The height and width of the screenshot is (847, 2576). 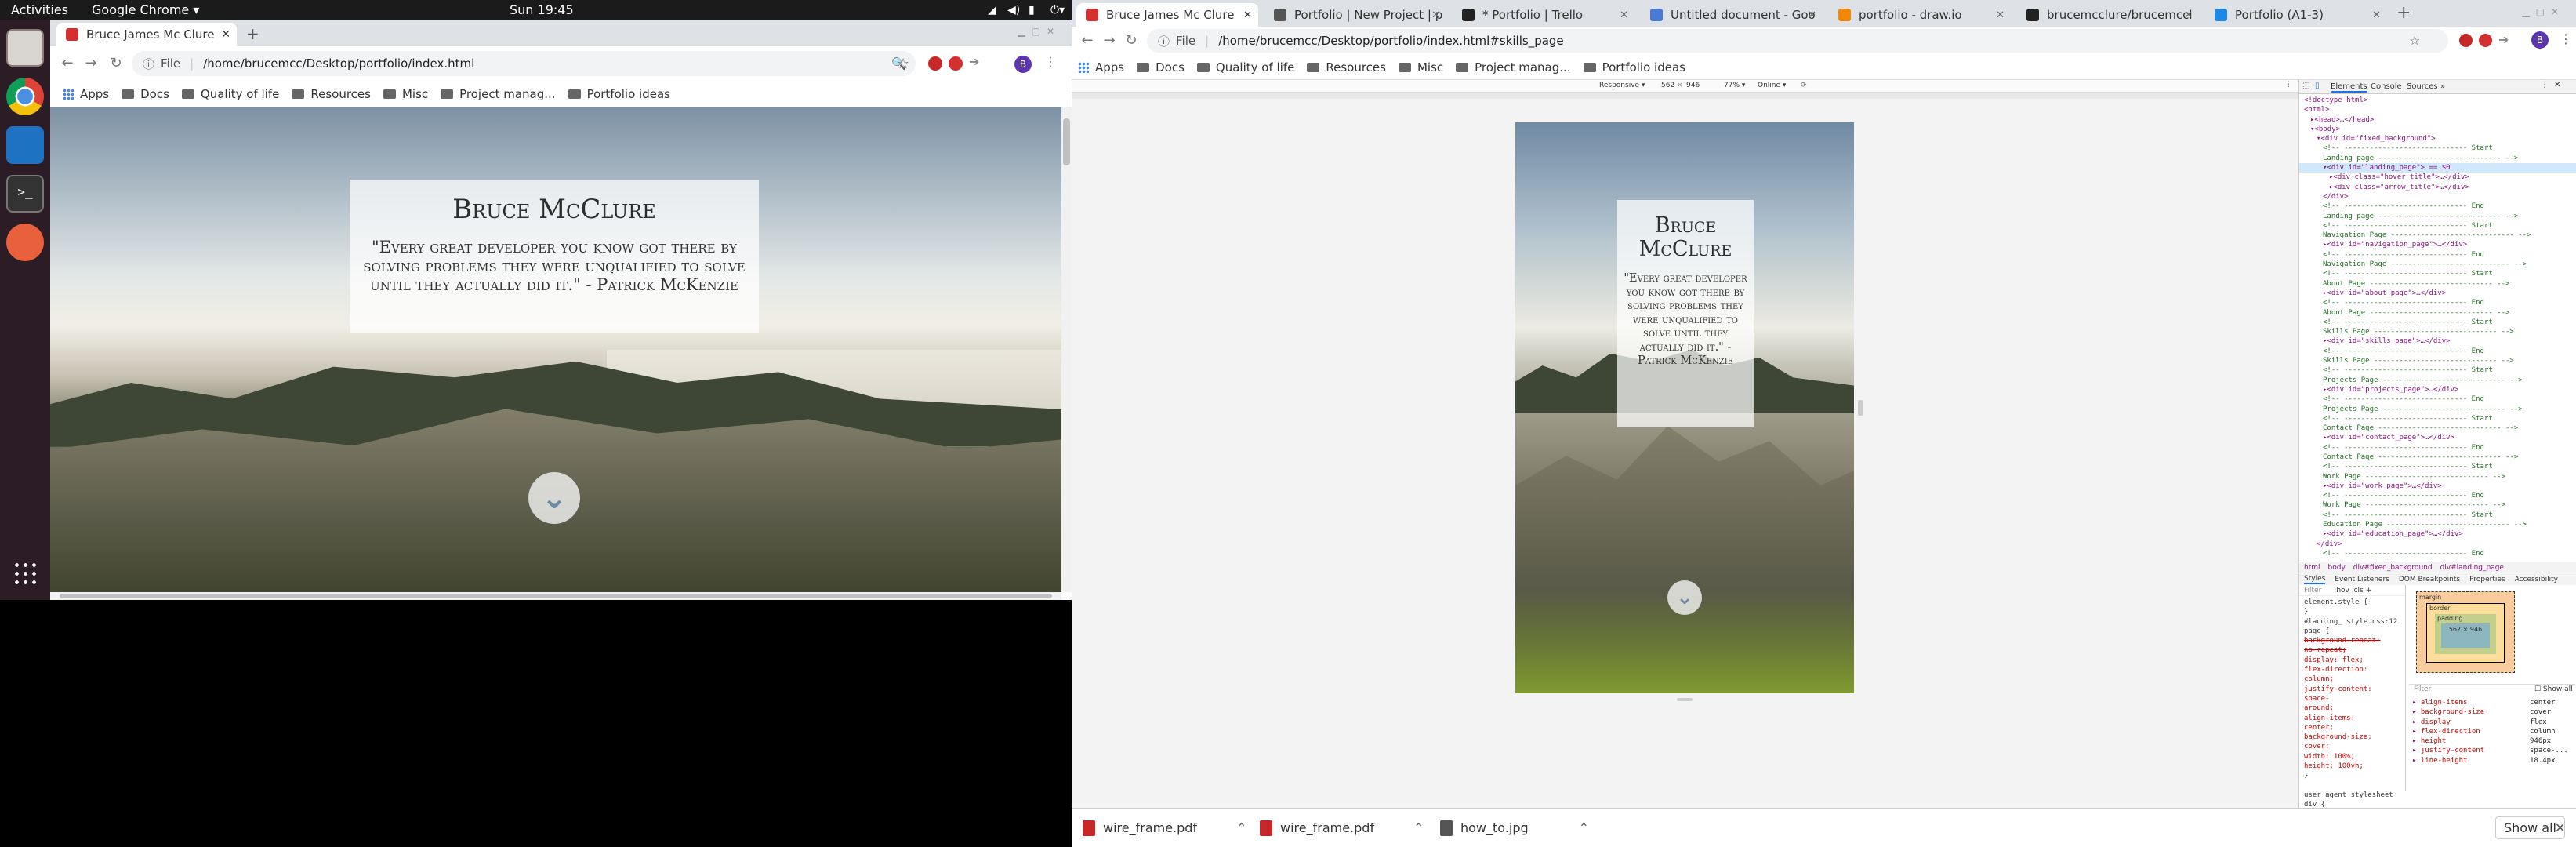 What do you see at coordinates (25, 96) in the screenshot?
I see `chrome-icon` at bounding box center [25, 96].